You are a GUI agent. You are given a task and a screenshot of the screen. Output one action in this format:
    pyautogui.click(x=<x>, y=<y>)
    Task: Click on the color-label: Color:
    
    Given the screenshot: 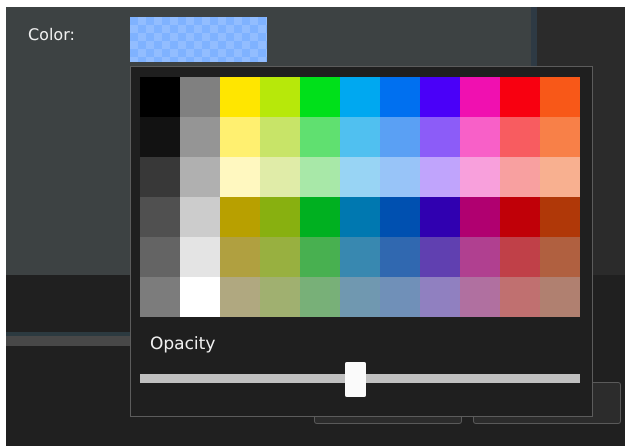 What is the action you would take?
    pyautogui.click(x=52, y=34)
    